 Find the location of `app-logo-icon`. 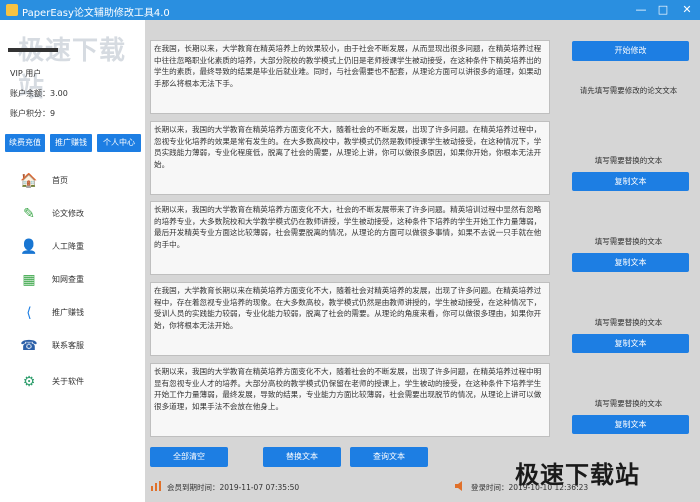

app-logo-icon is located at coordinates (12, 10).